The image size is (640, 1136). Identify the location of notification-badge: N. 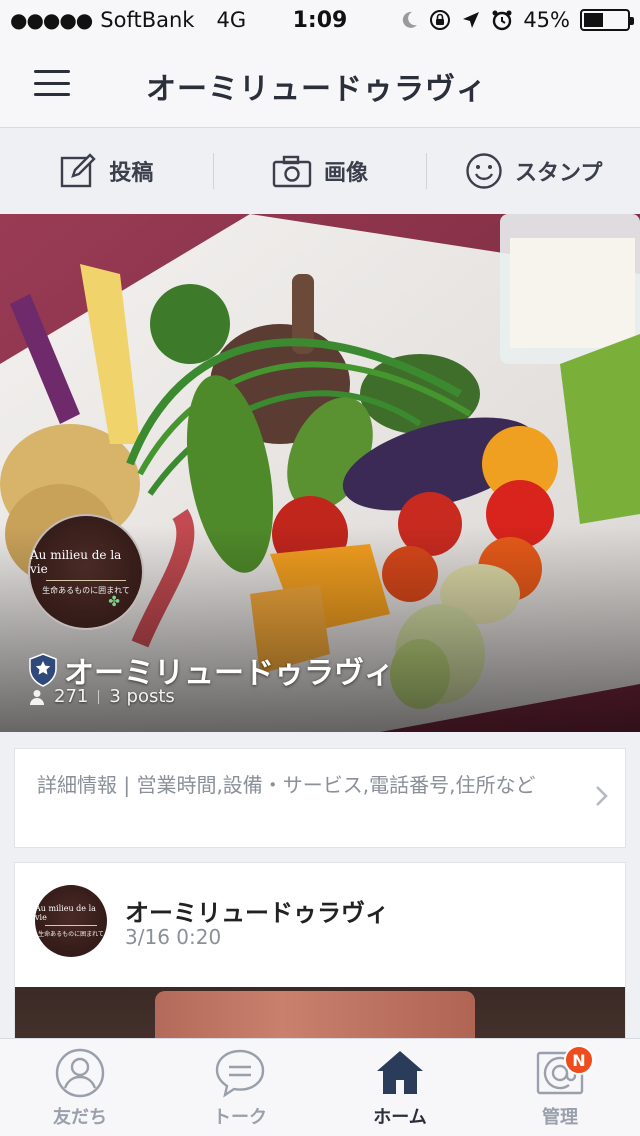
(579, 1060).